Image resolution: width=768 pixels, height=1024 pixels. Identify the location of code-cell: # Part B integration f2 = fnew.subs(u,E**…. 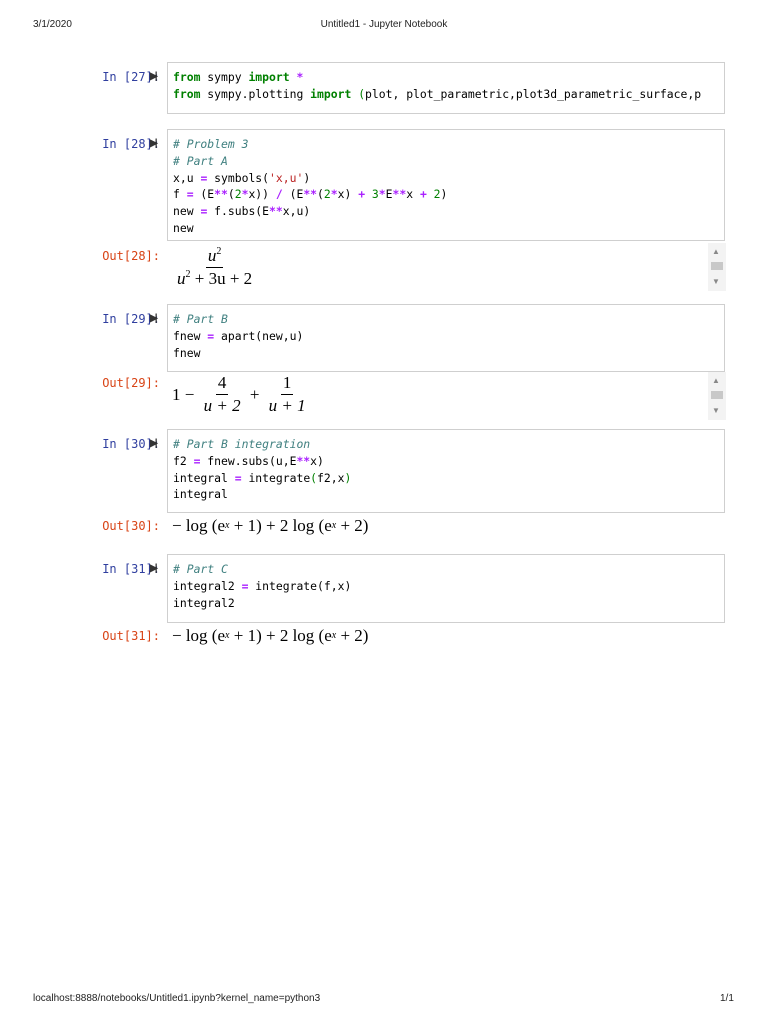
(446, 471).